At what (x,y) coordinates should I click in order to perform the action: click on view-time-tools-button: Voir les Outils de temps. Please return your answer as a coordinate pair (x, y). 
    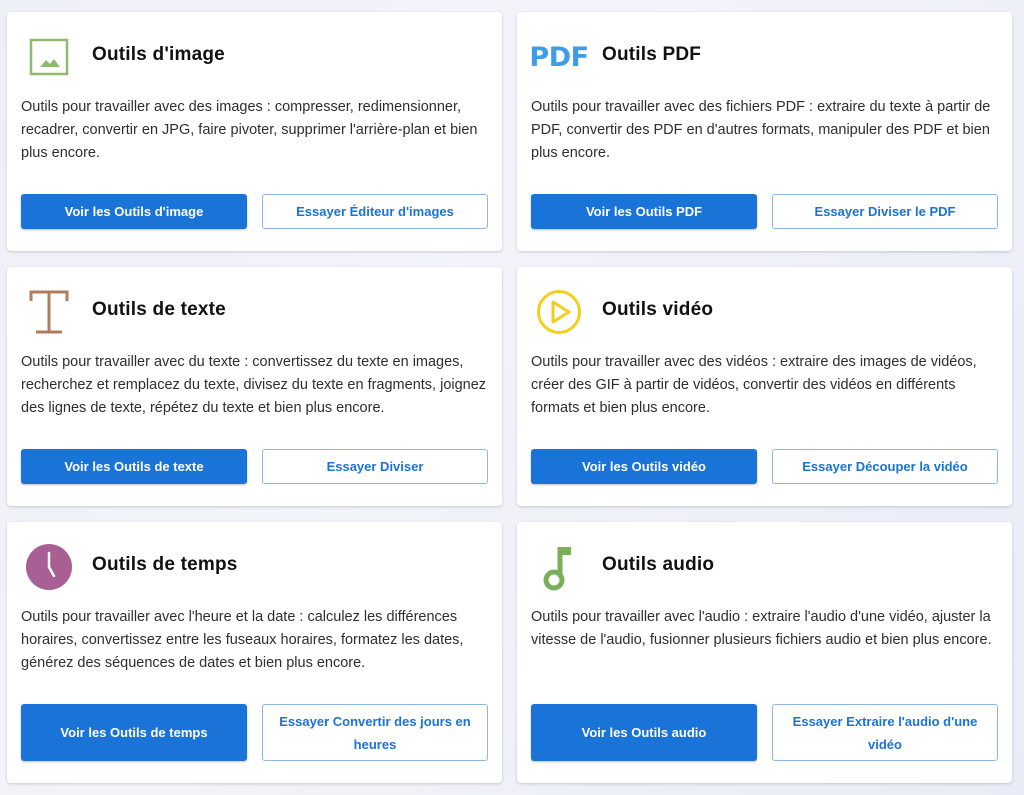
    Looking at the image, I should click on (134, 732).